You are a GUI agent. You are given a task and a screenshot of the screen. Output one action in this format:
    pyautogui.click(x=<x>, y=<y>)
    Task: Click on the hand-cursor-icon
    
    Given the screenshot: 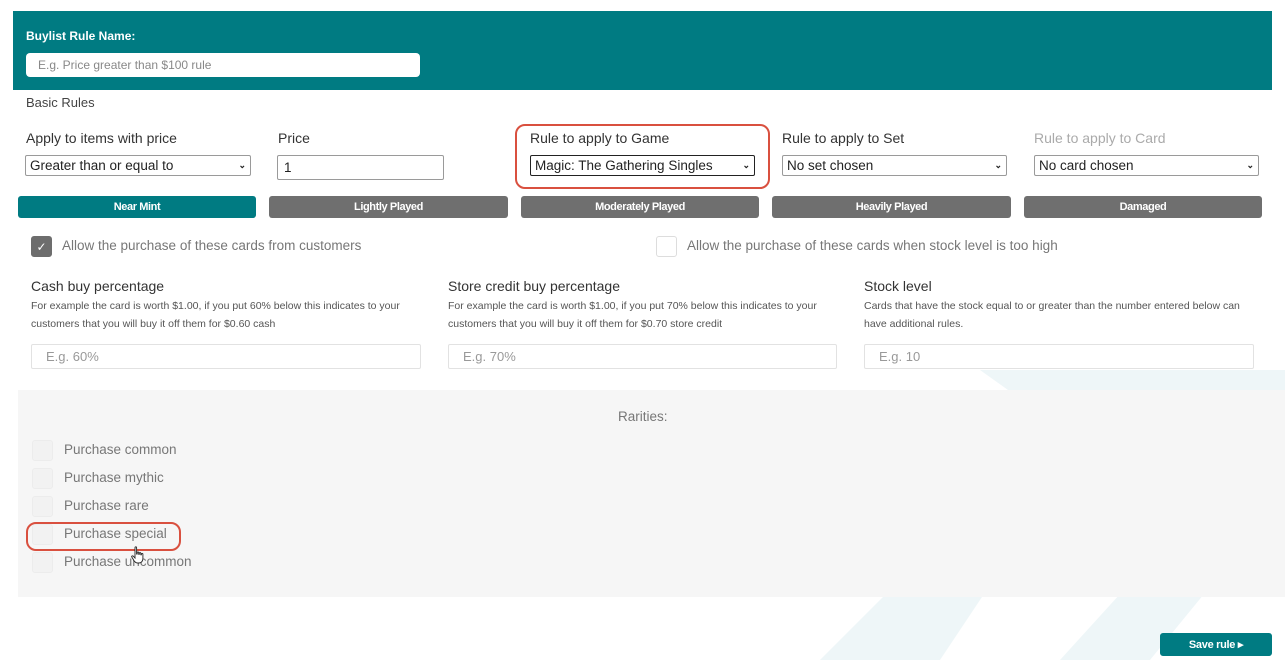 What is the action you would take?
    pyautogui.click(x=137, y=555)
    